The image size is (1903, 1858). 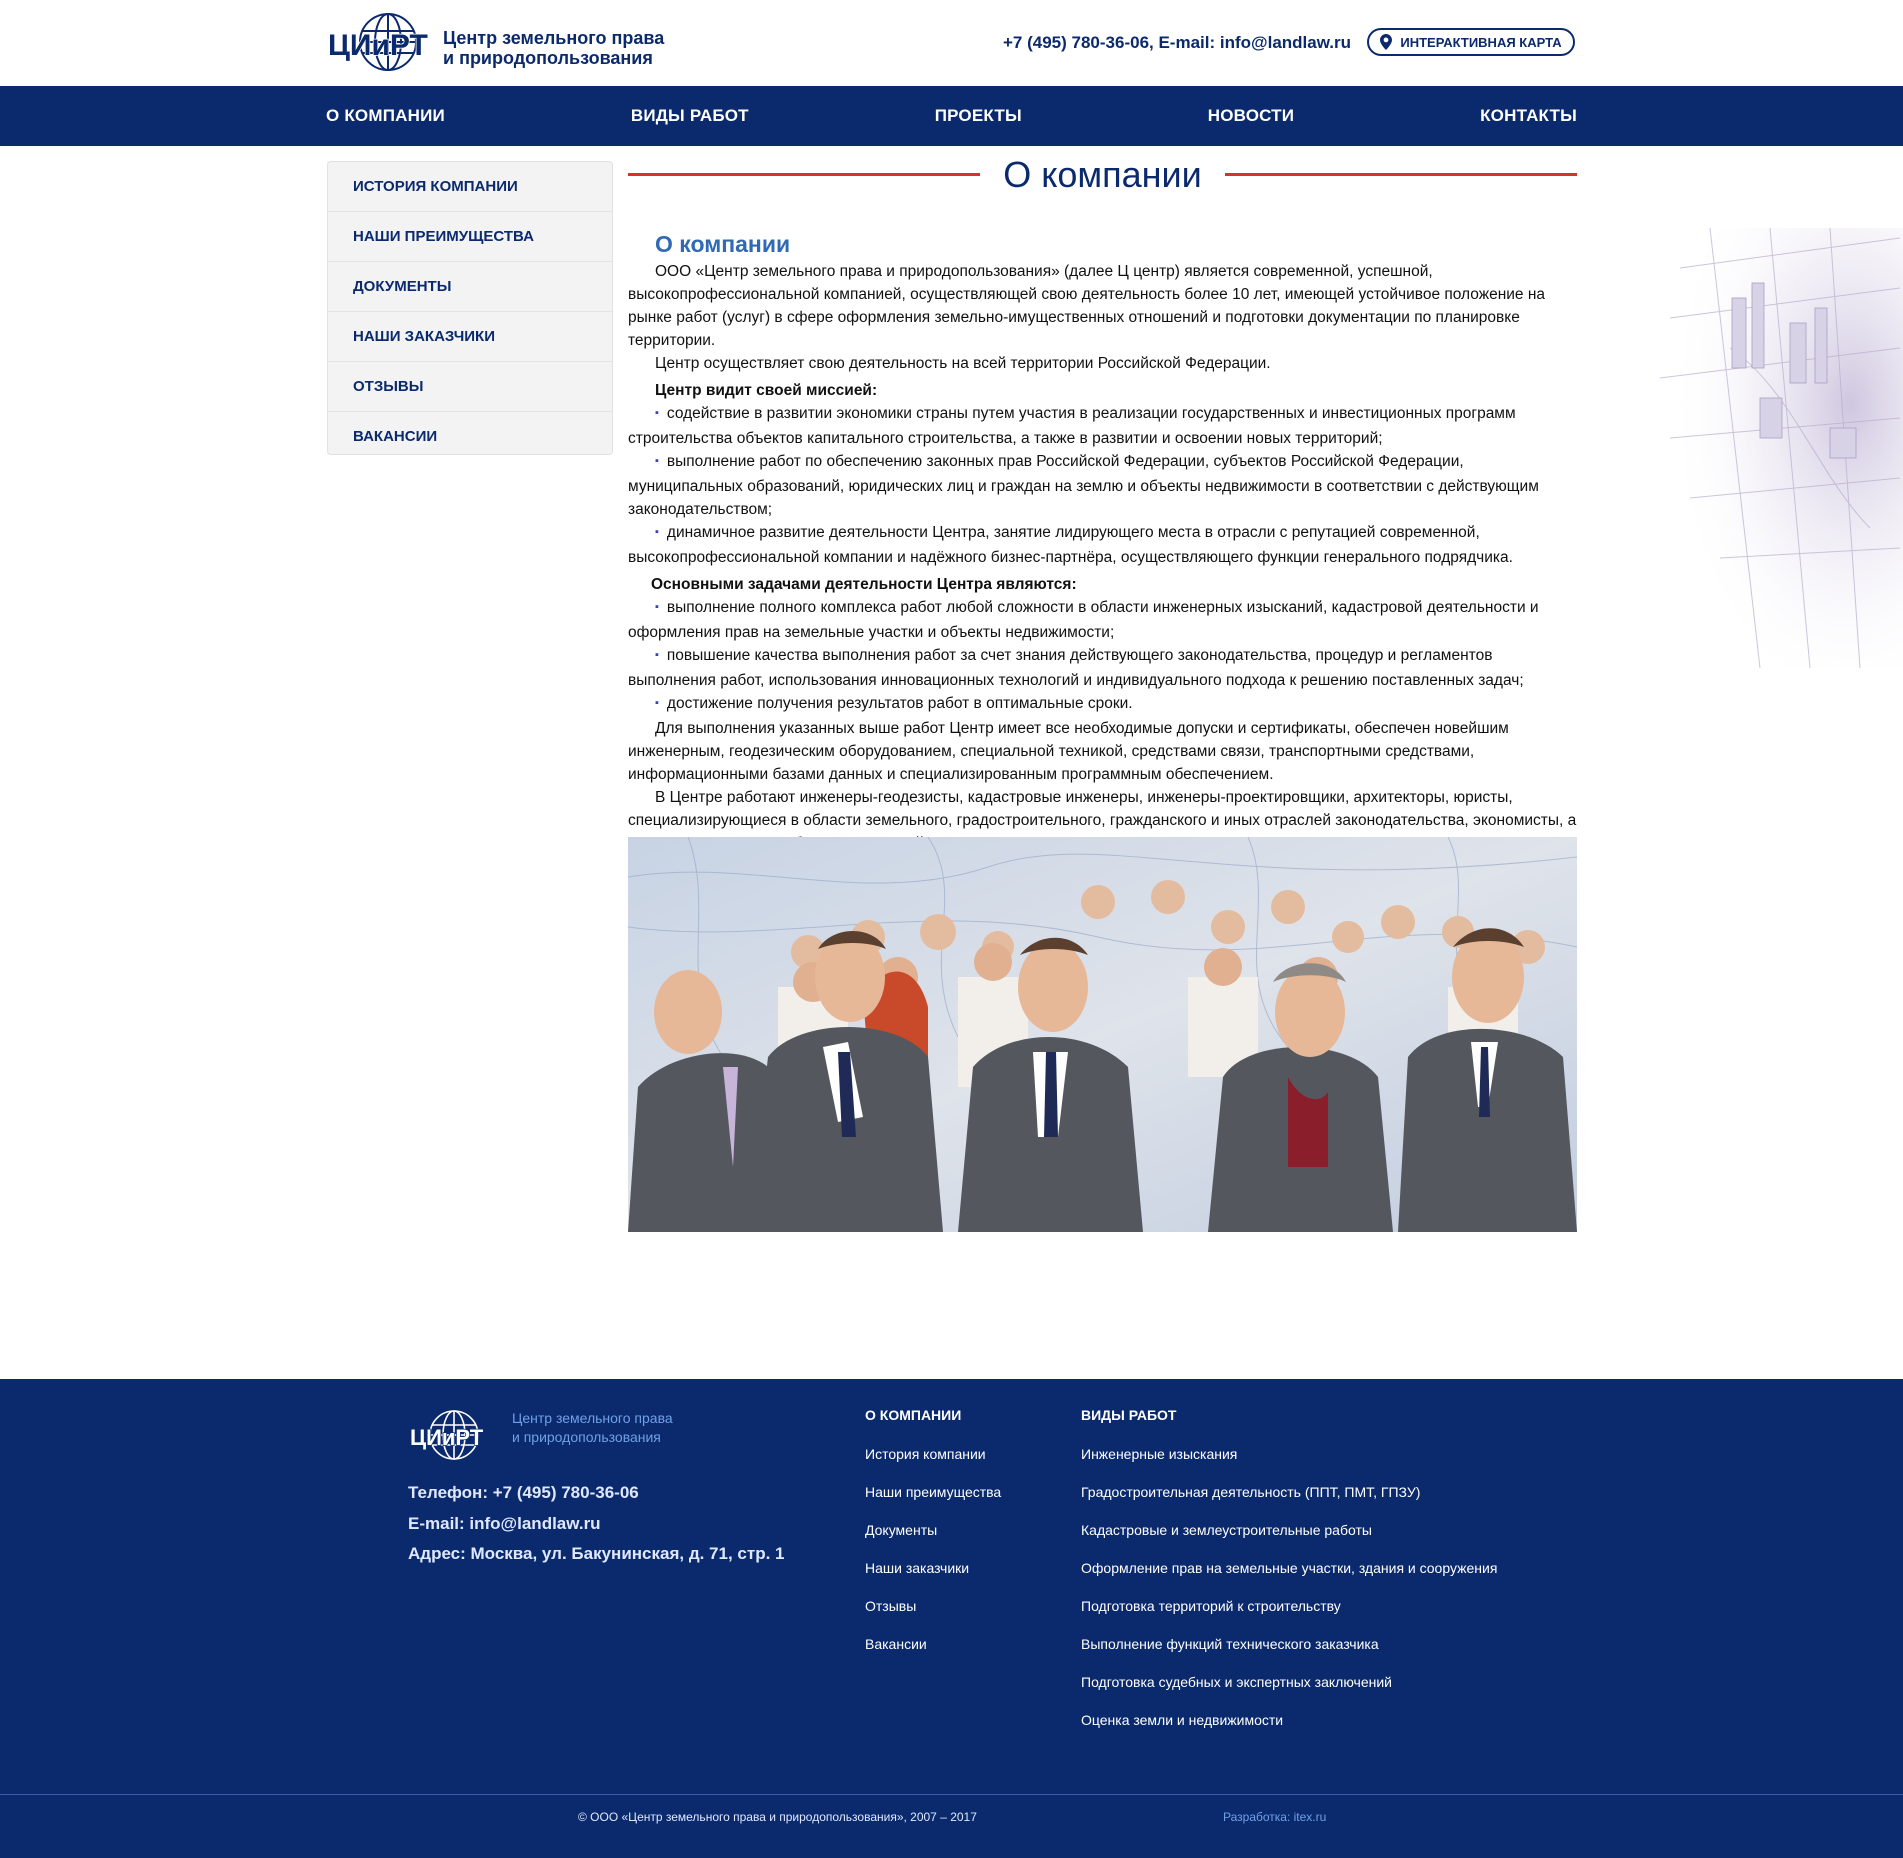 I want to click on company-name-line1: Центр земельного права, so click(x=554, y=38).